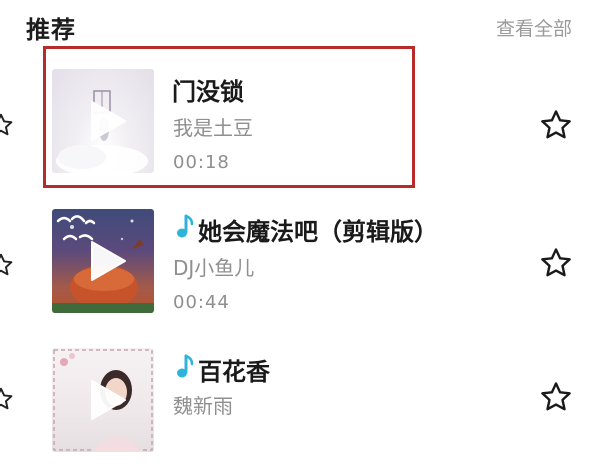 The width and height of the screenshot is (600, 466). I want to click on section-title: 推荐, so click(51, 30).